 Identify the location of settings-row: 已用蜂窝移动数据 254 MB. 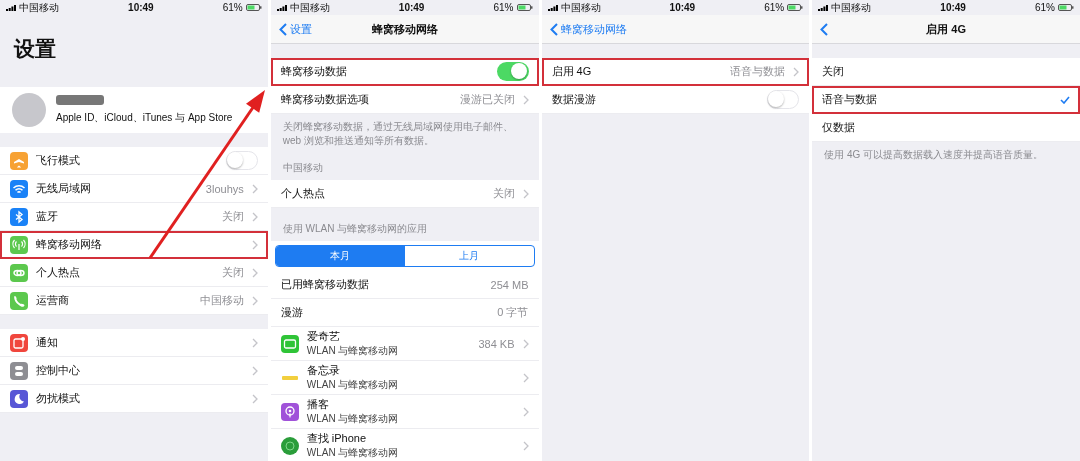
(404, 285).